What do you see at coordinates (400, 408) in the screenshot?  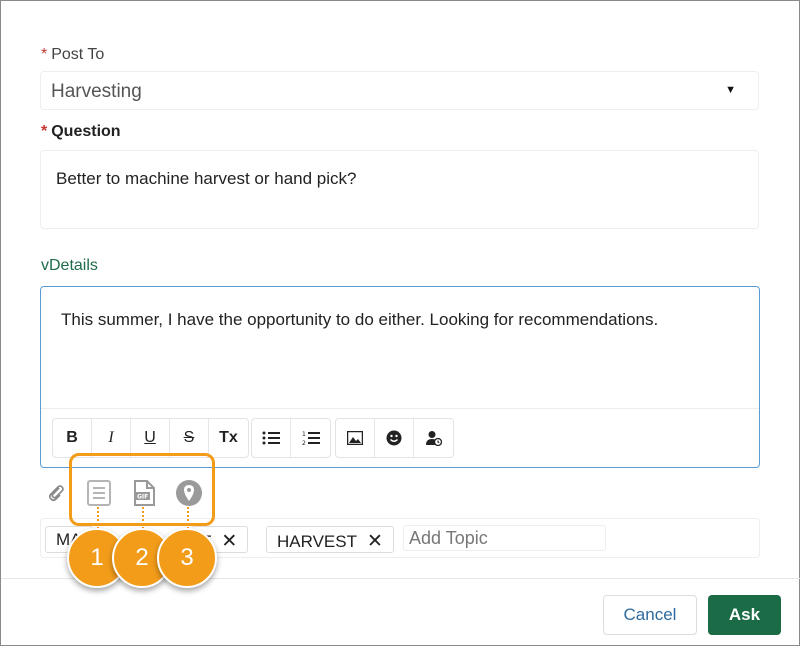 I see `editor-divider` at bounding box center [400, 408].